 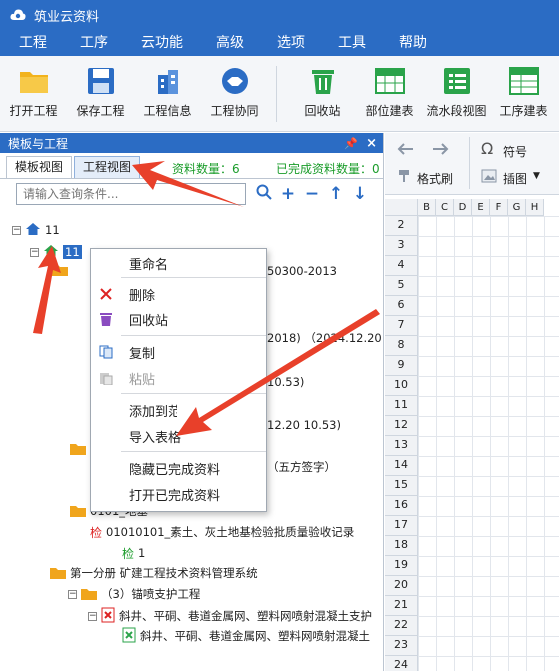 What do you see at coordinates (401, 526) in the screenshot?
I see `row-header: 17` at bounding box center [401, 526].